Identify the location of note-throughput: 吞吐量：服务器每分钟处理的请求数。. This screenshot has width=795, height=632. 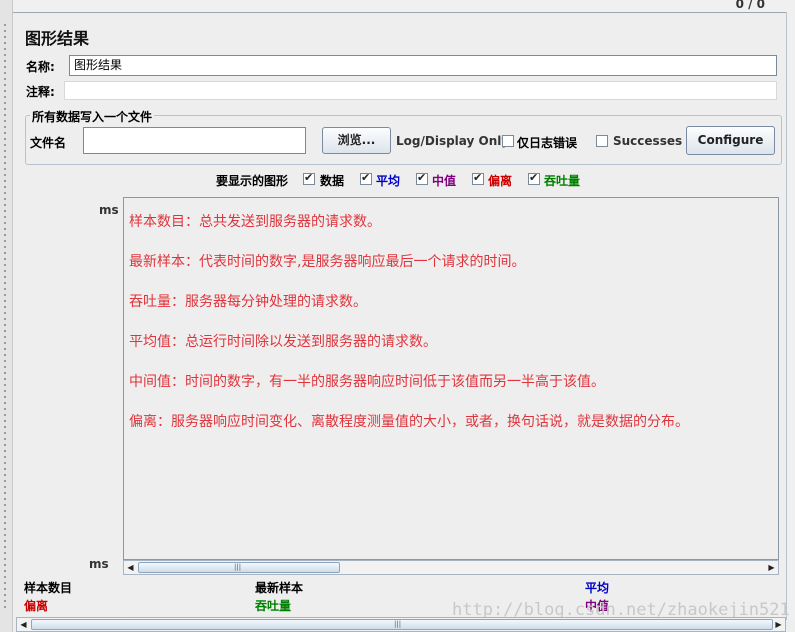
(248, 302).